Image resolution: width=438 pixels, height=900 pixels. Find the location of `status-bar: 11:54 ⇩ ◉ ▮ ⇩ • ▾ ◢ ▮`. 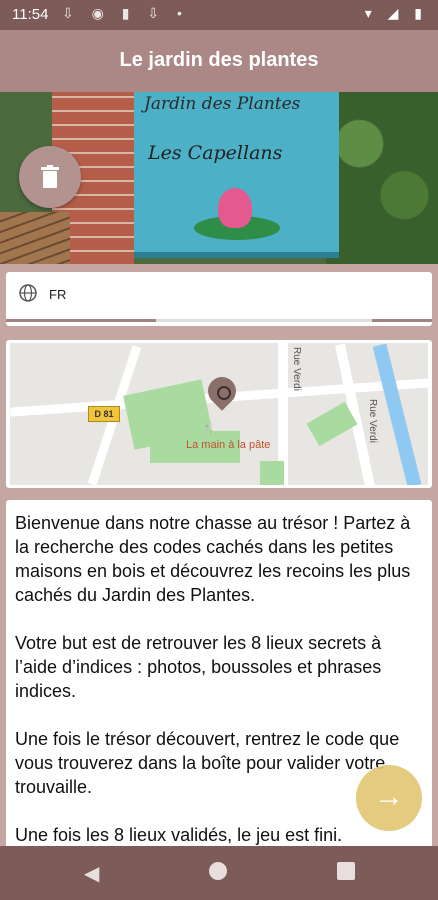

status-bar: 11:54 ⇩ ◉ ▮ ⇩ • ▾ ◢ ▮ is located at coordinates (219, 15).